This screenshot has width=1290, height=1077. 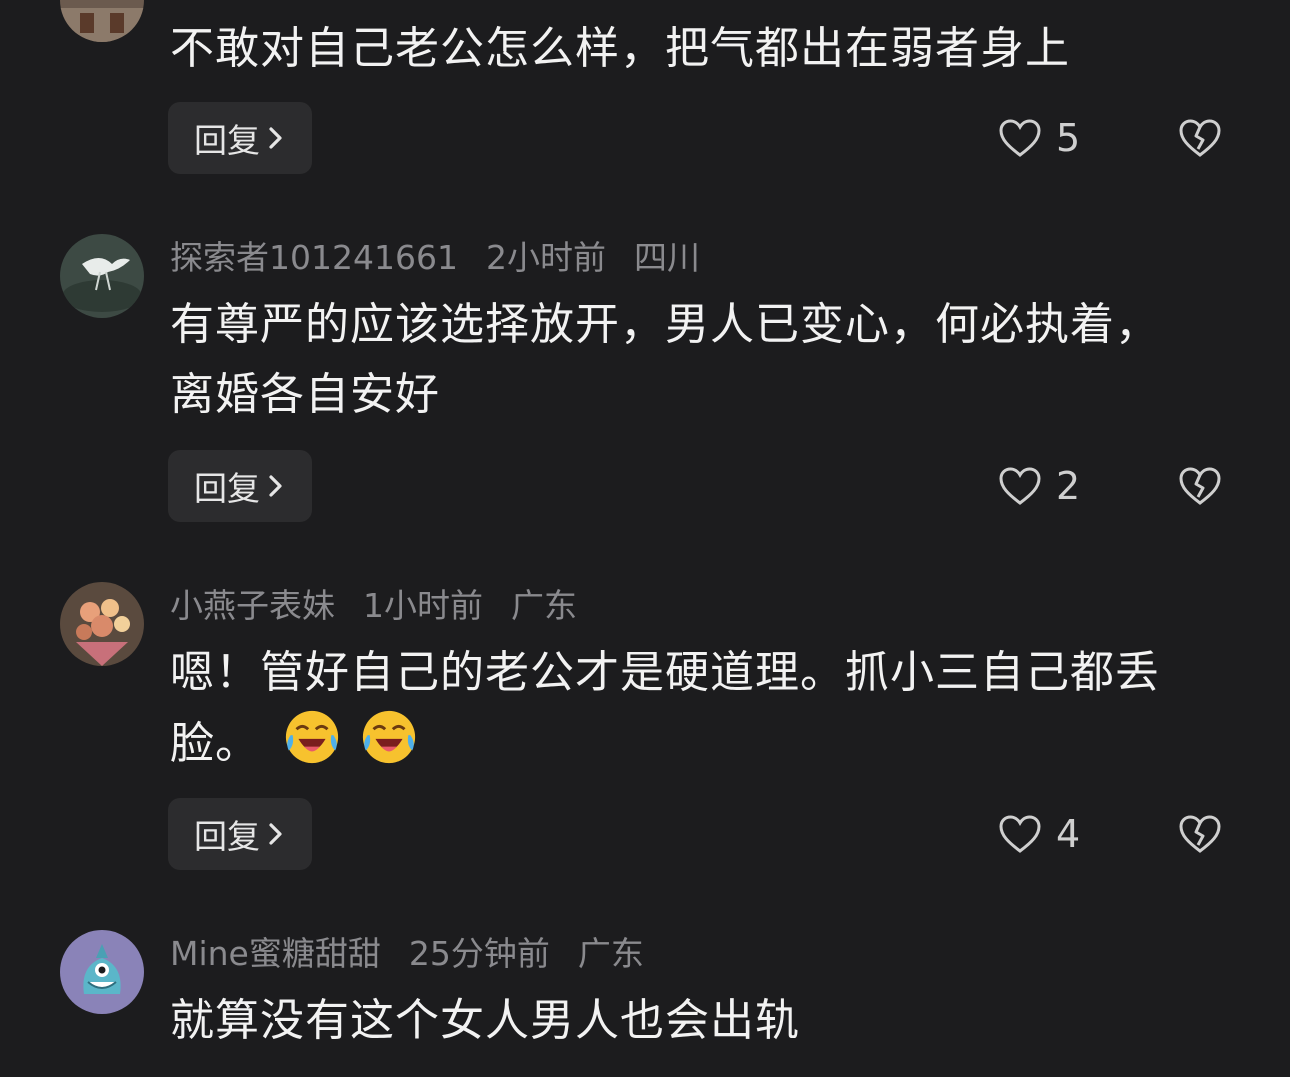 What do you see at coordinates (1068, 834) in the screenshot?
I see `like-count: 4` at bounding box center [1068, 834].